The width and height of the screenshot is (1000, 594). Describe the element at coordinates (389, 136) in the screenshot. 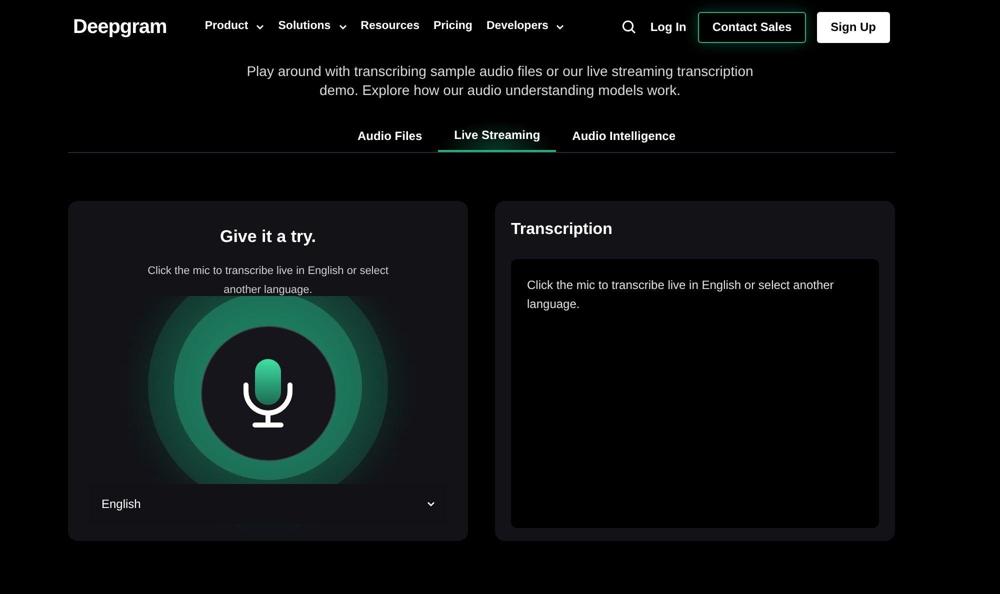

I see `tab: Audio Files` at that location.